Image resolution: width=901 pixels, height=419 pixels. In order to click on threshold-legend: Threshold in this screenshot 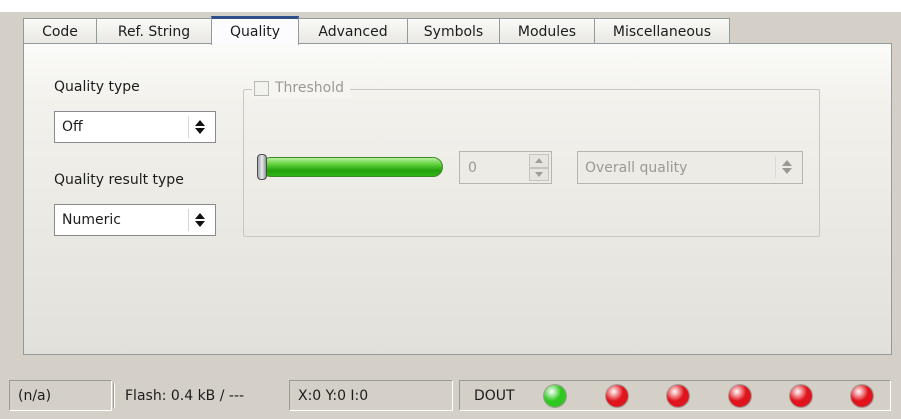, I will do `click(301, 88)`.